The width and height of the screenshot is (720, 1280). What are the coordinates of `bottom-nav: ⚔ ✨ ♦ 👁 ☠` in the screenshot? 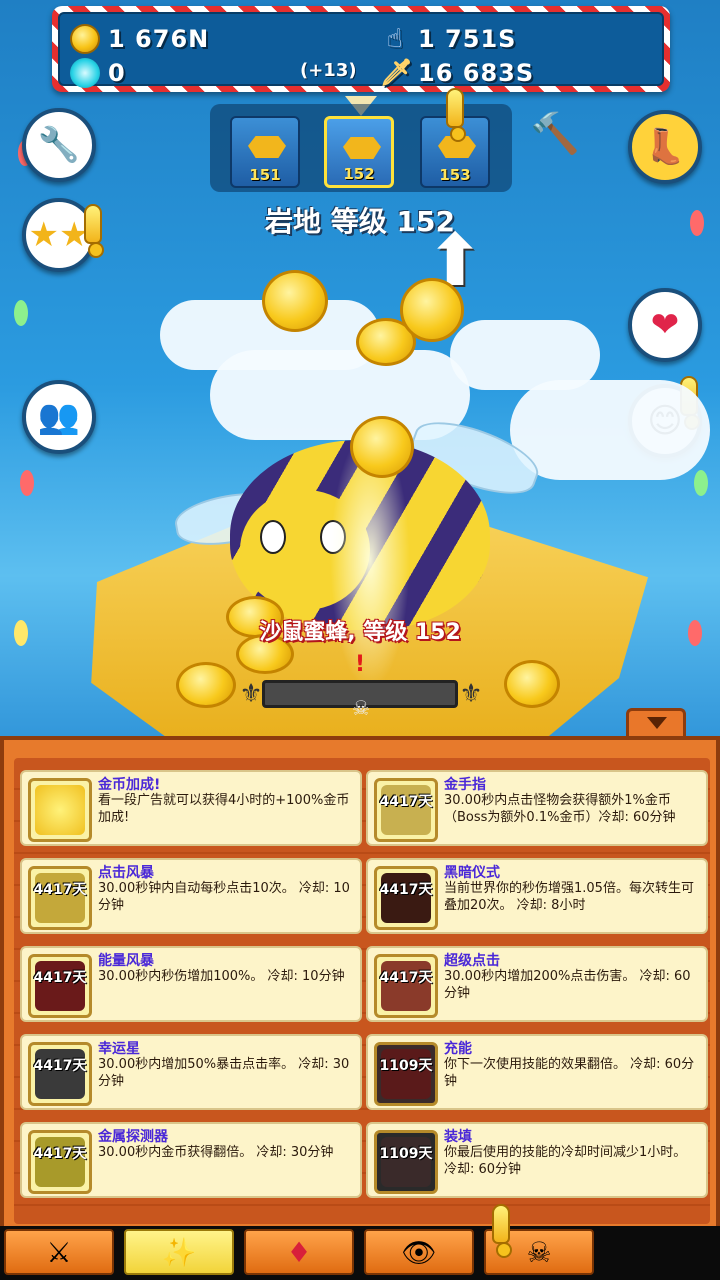 It's located at (360, 1242).